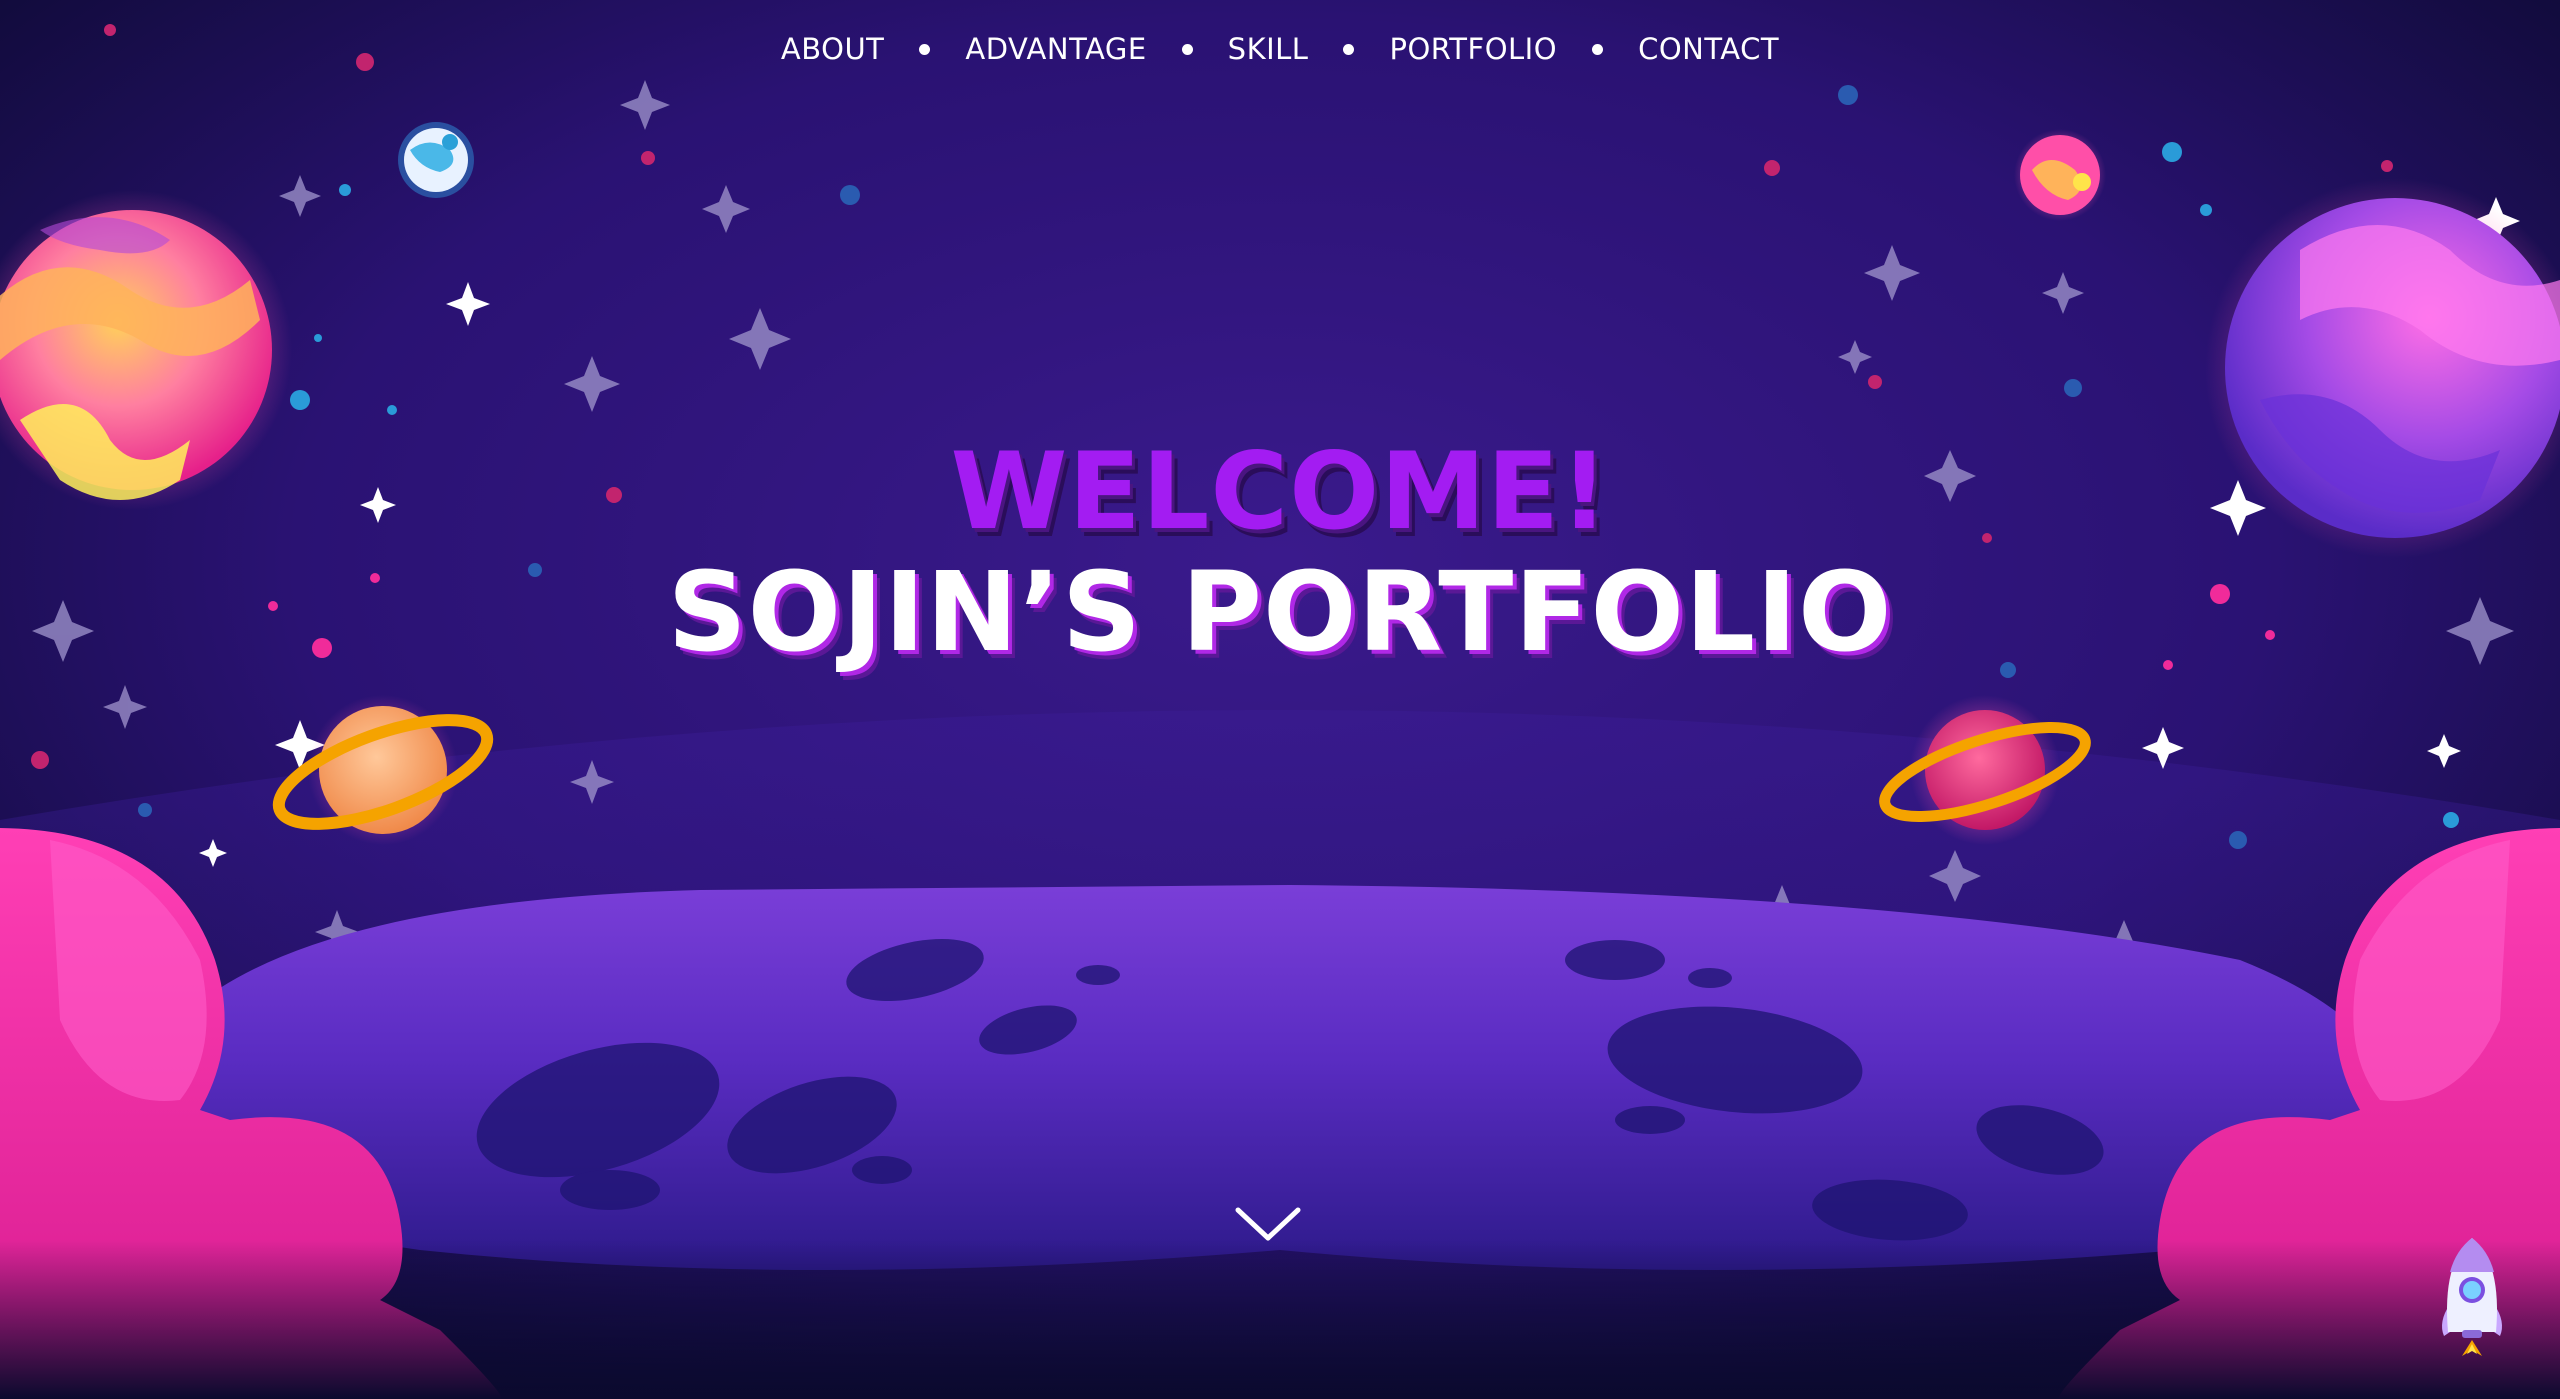 This screenshot has width=2560, height=1399. What do you see at coordinates (1708, 49) in the screenshot?
I see `nav-item-contact: CONTACT` at bounding box center [1708, 49].